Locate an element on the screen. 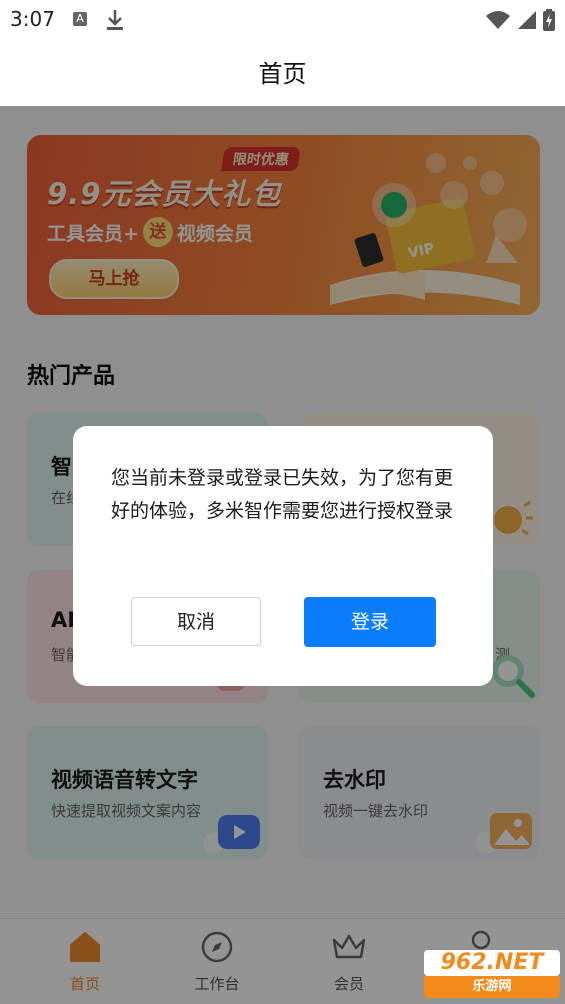 The image size is (565, 1004). header: 首页 is located at coordinates (282, 73).